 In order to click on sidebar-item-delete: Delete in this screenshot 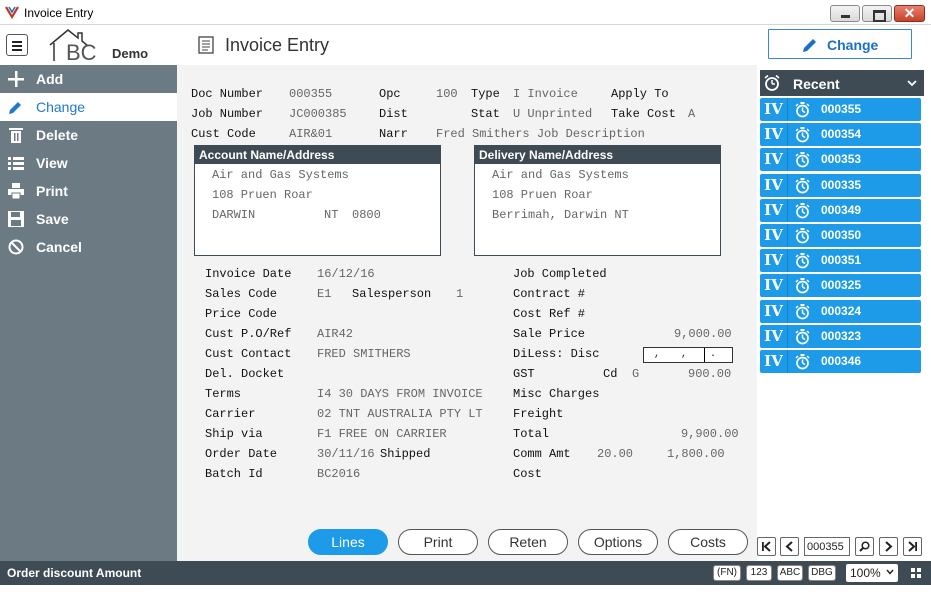, I will do `click(88, 135)`.